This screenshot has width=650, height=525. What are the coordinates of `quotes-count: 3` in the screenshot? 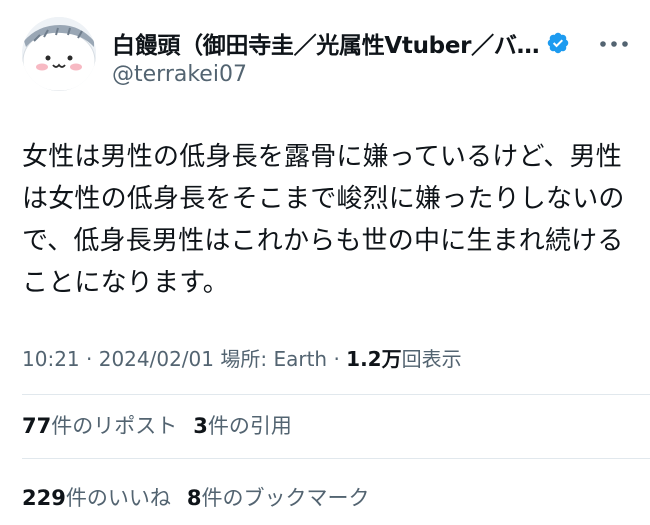 It's located at (200, 426).